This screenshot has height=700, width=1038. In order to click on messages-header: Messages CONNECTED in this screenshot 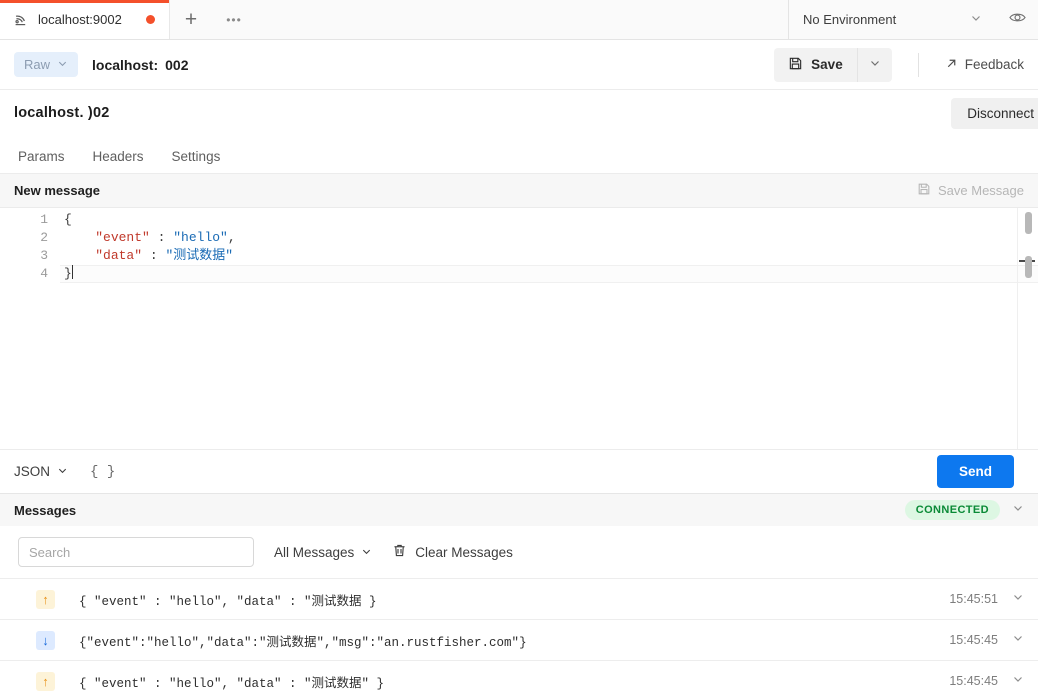, I will do `click(519, 510)`.